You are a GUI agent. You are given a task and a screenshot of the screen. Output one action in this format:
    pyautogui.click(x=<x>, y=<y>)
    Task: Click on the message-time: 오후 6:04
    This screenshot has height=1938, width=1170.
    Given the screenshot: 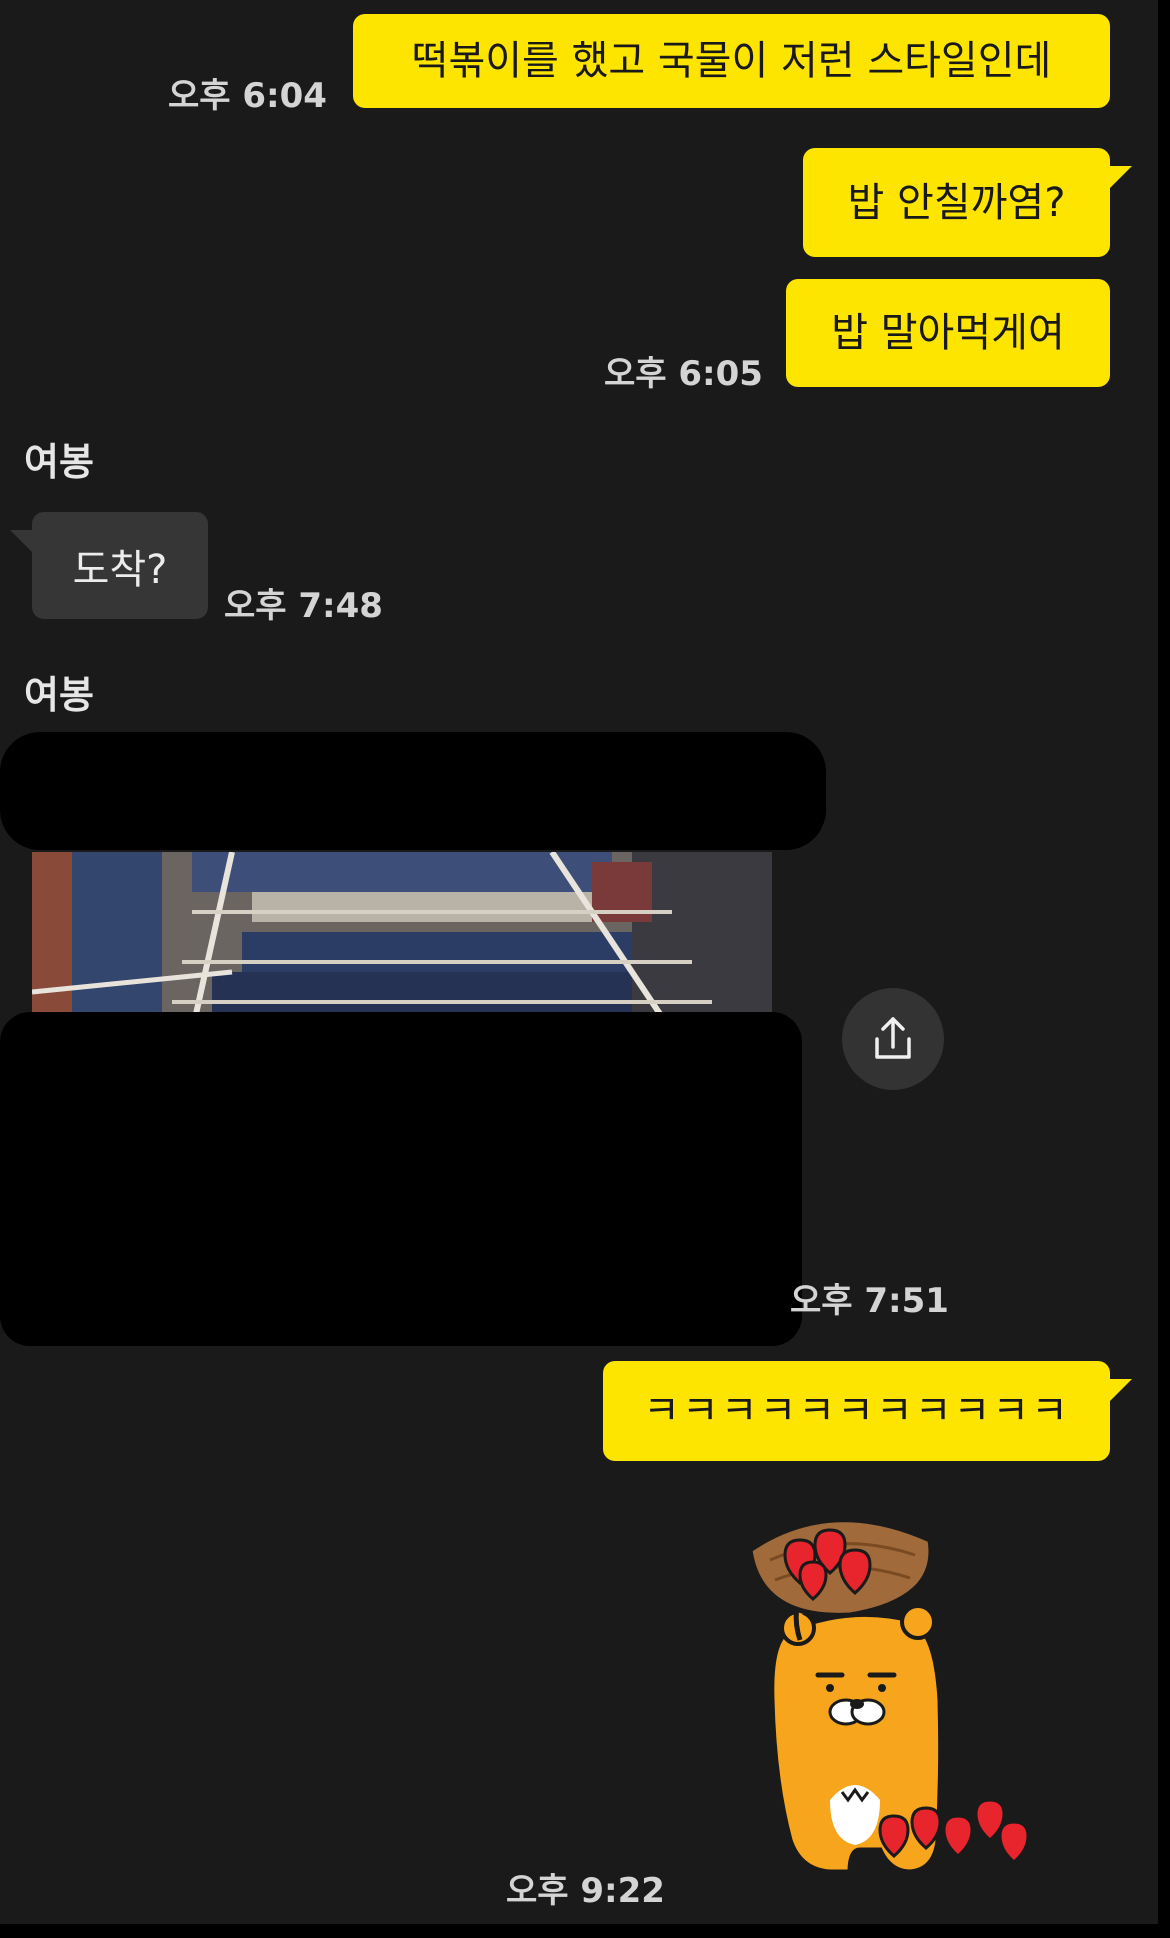 What is the action you would take?
    pyautogui.click(x=247, y=96)
    